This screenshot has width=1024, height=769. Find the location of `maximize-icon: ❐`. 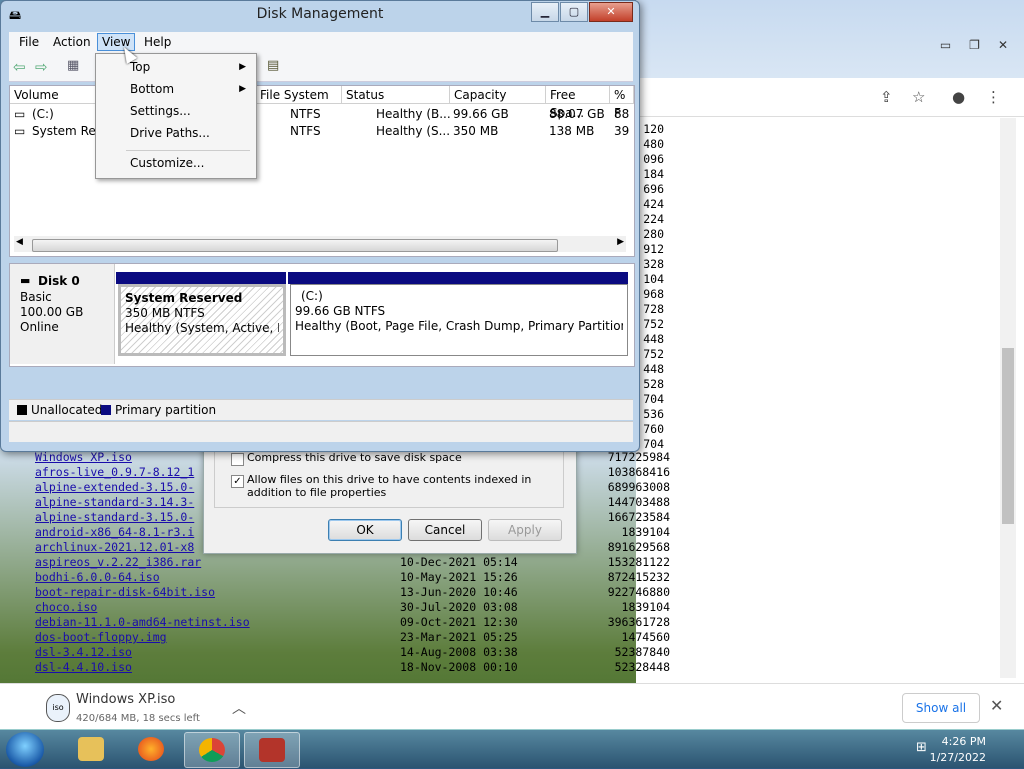

maximize-icon: ❐ is located at coordinates (974, 45).